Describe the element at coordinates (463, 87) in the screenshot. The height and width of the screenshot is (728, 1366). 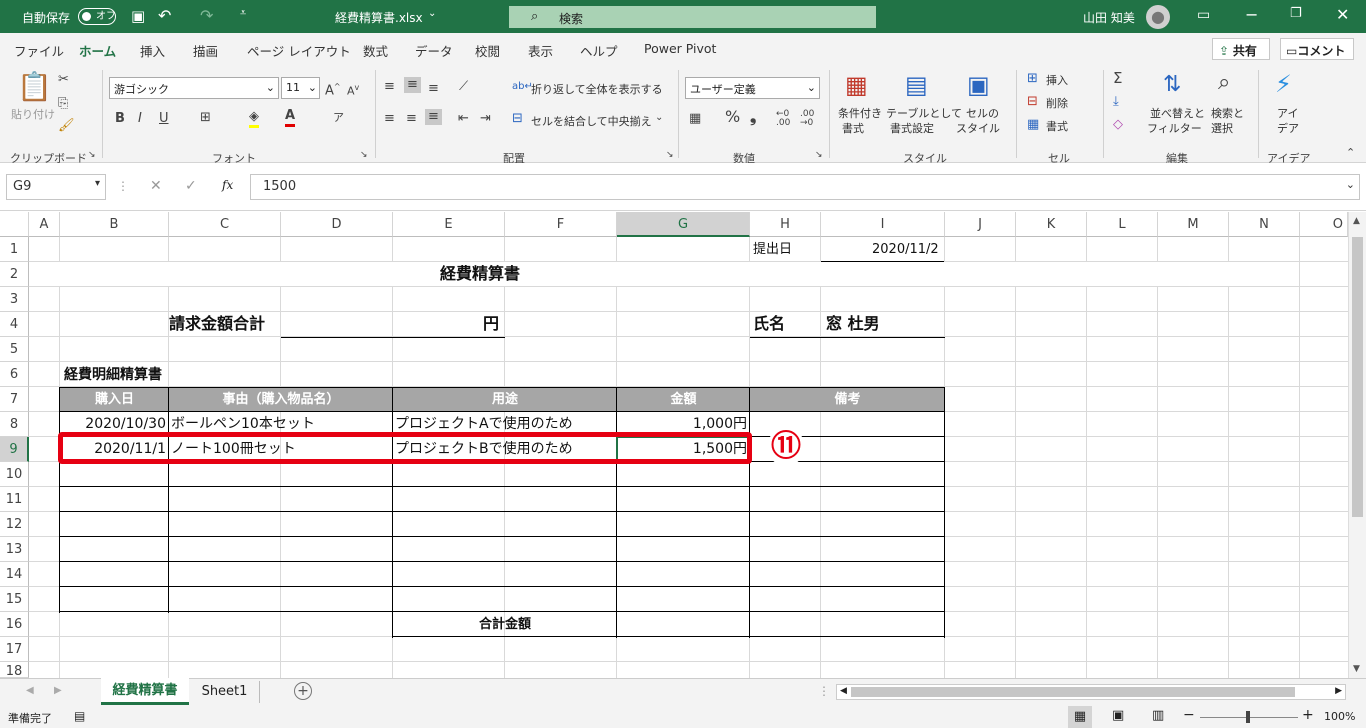
I see `orientation-icon: ⟋` at that location.